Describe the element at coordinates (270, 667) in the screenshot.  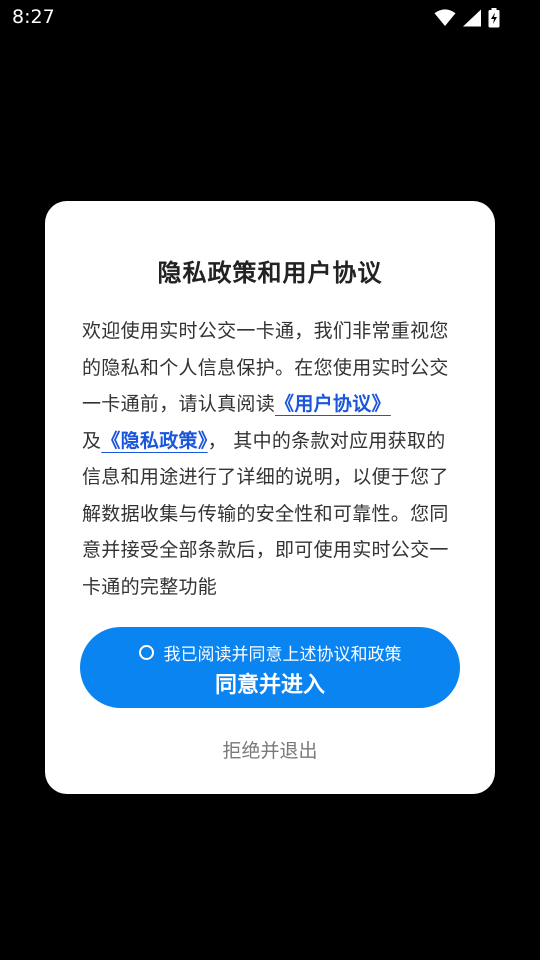
I see `agree-and-enter-button: 我已阅读并同意上述协议和政策 同意并进入` at that location.